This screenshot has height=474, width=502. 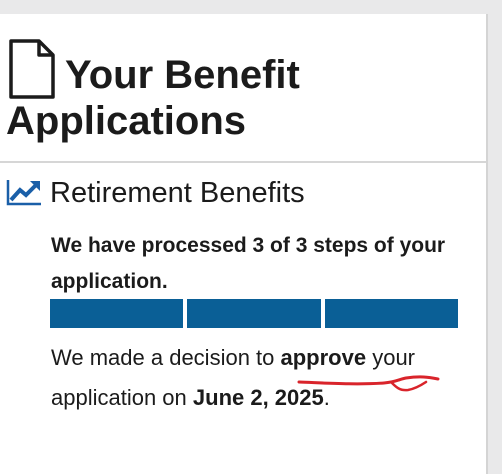 What do you see at coordinates (126, 121) in the screenshot?
I see `title-line-2: Applications` at bounding box center [126, 121].